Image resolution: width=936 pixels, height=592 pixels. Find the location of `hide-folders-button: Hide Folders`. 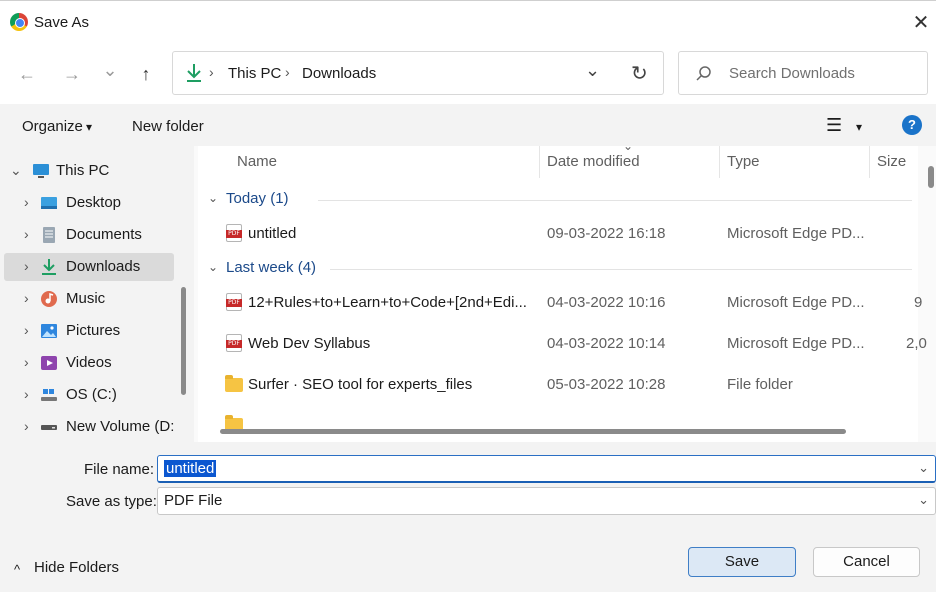

hide-folders-button: Hide Folders is located at coordinates (76, 567).